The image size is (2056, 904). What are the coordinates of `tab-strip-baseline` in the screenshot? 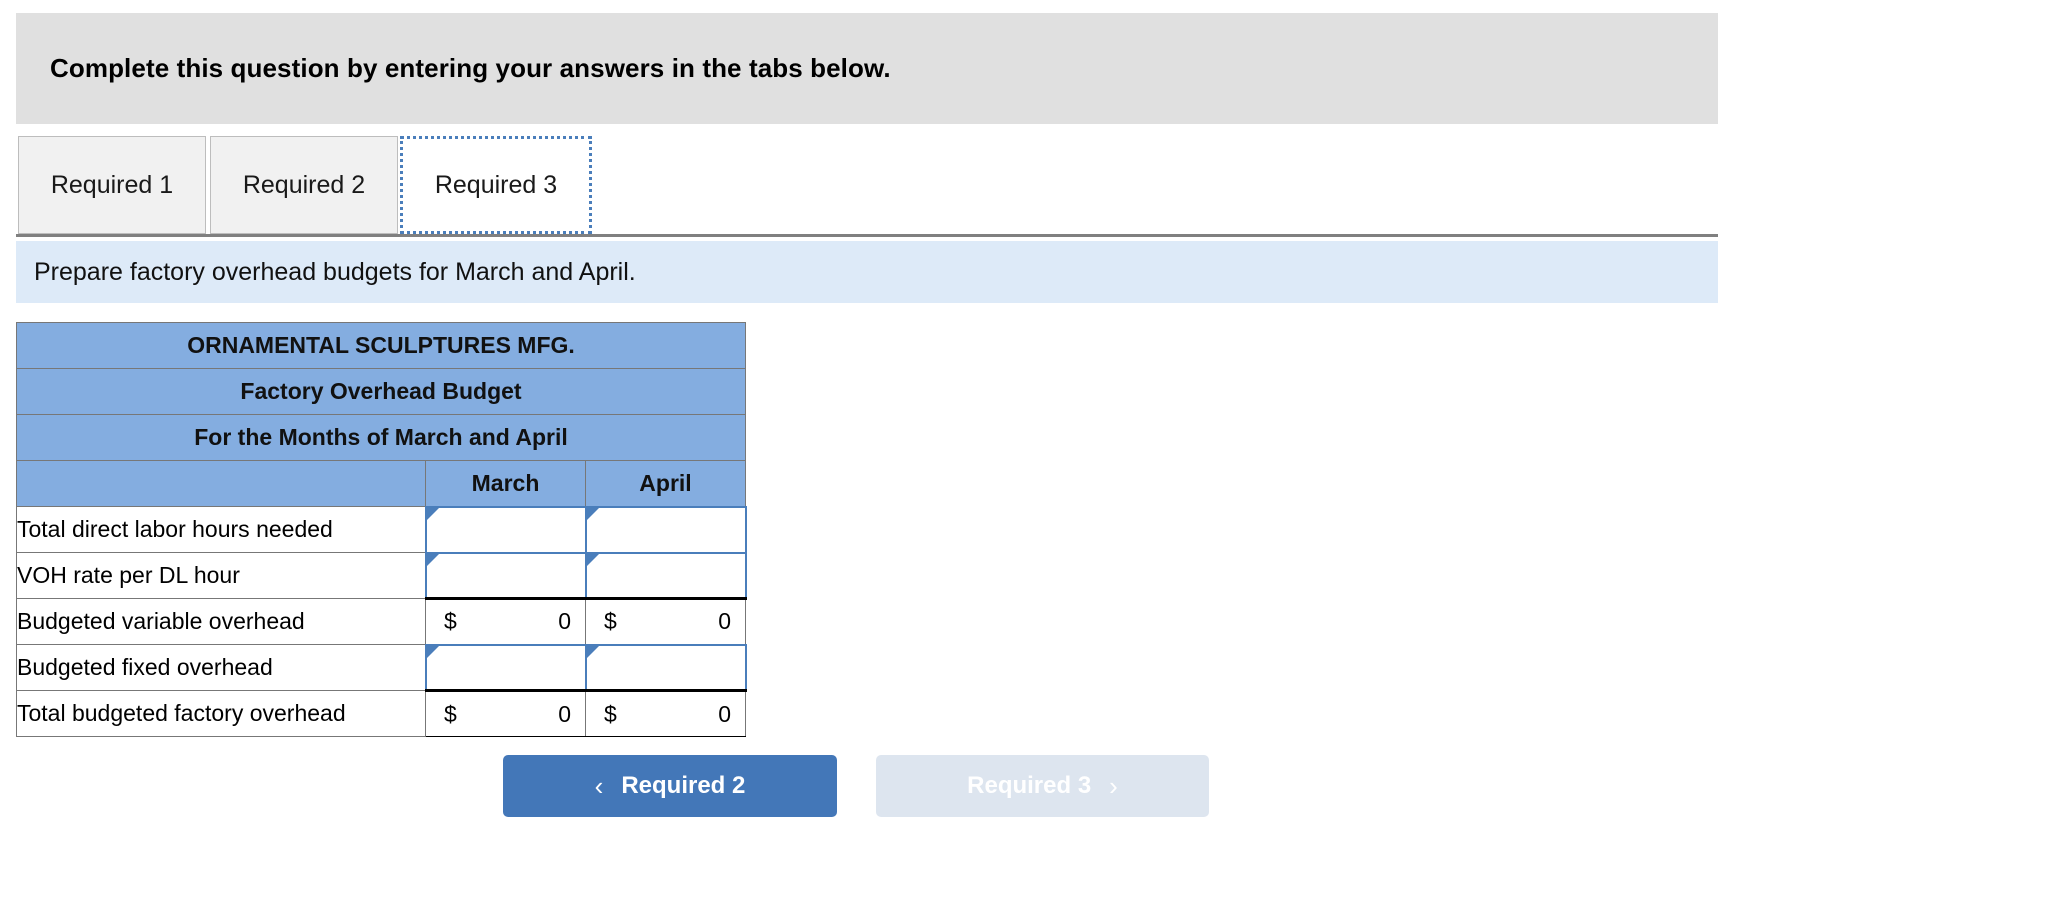 It's located at (867, 235).